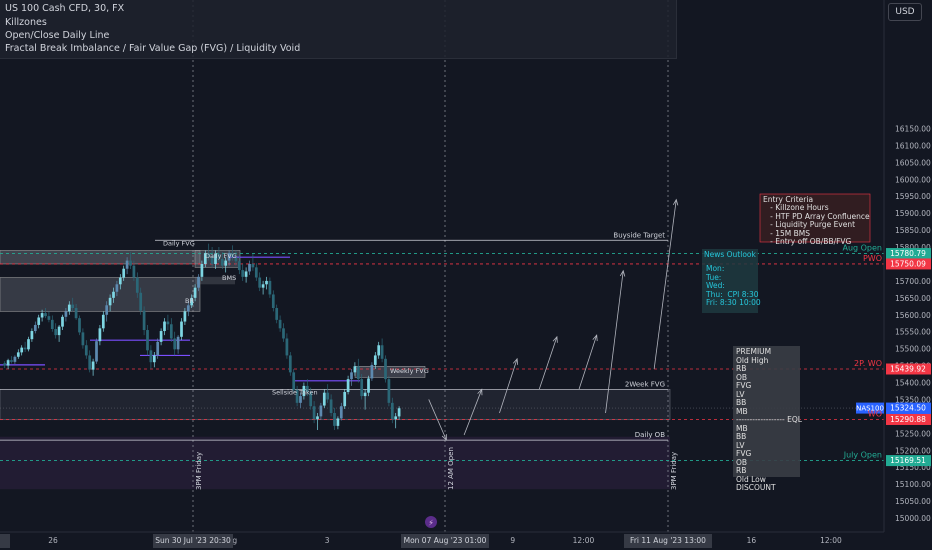 Image resolution: width=932 pixels, height=550 pixels. I want to click on y-tick-label: 15950.00, so click(913, 196).